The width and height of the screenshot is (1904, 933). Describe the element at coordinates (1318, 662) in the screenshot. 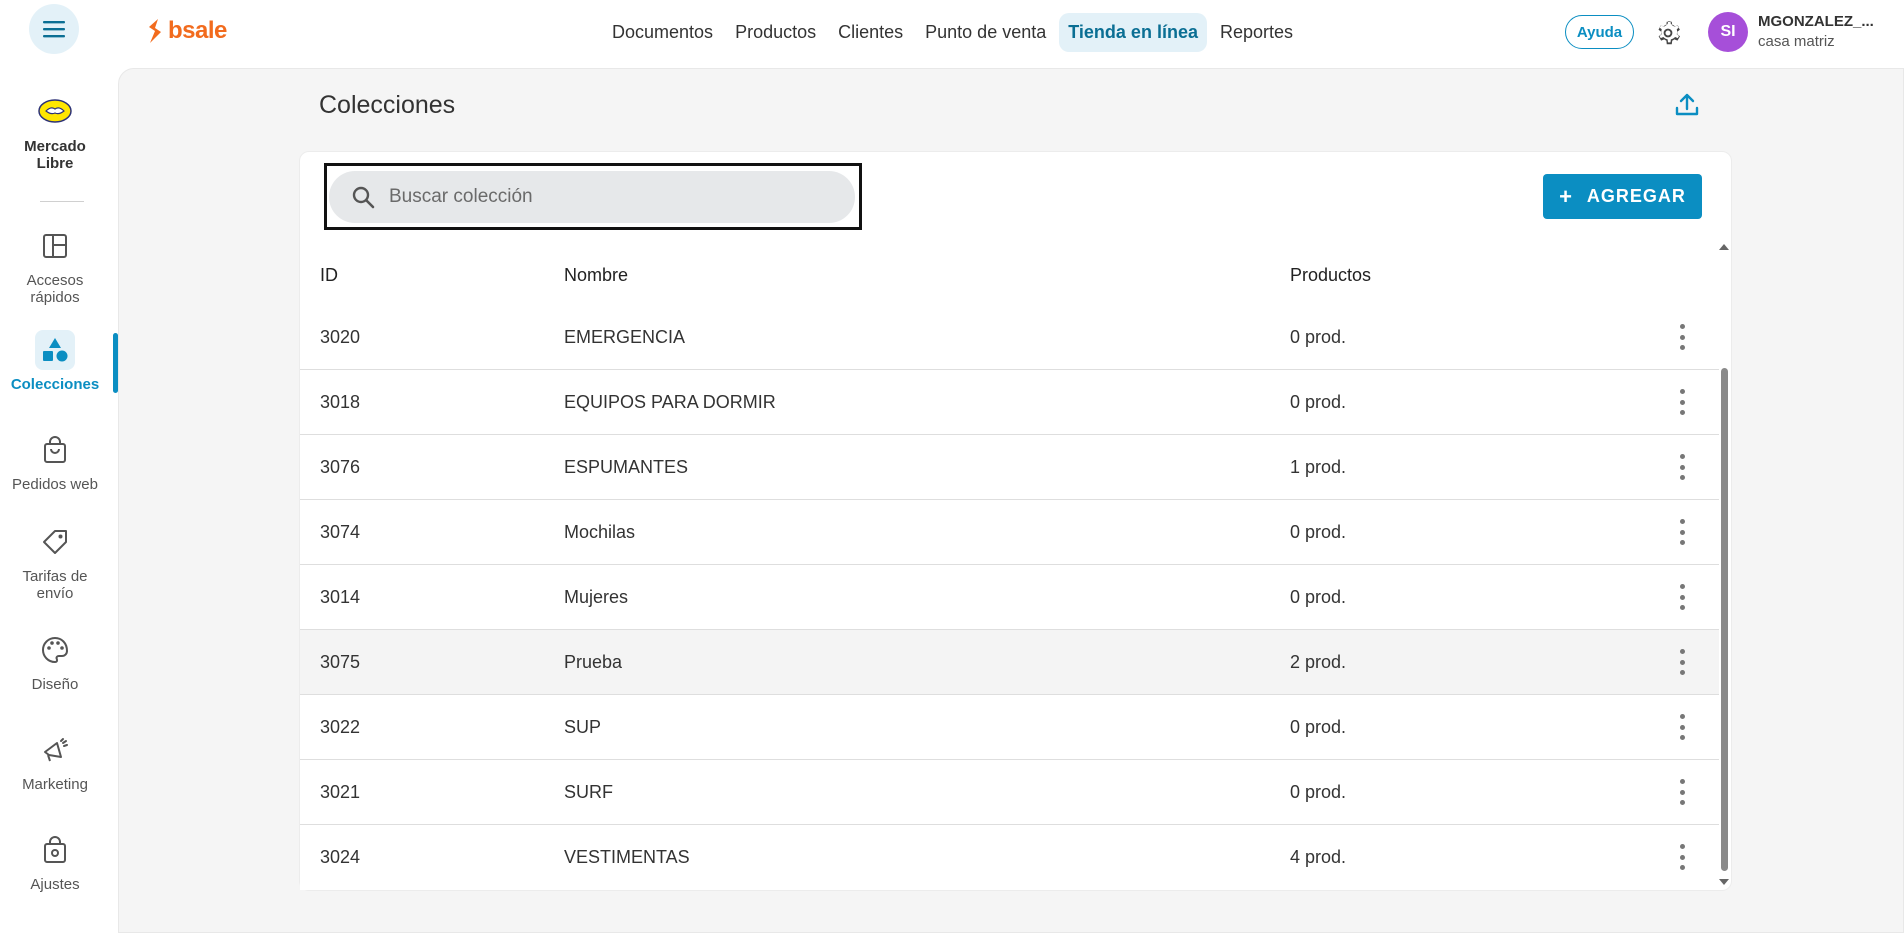

I see `row-products: 2 prod.` at that location.